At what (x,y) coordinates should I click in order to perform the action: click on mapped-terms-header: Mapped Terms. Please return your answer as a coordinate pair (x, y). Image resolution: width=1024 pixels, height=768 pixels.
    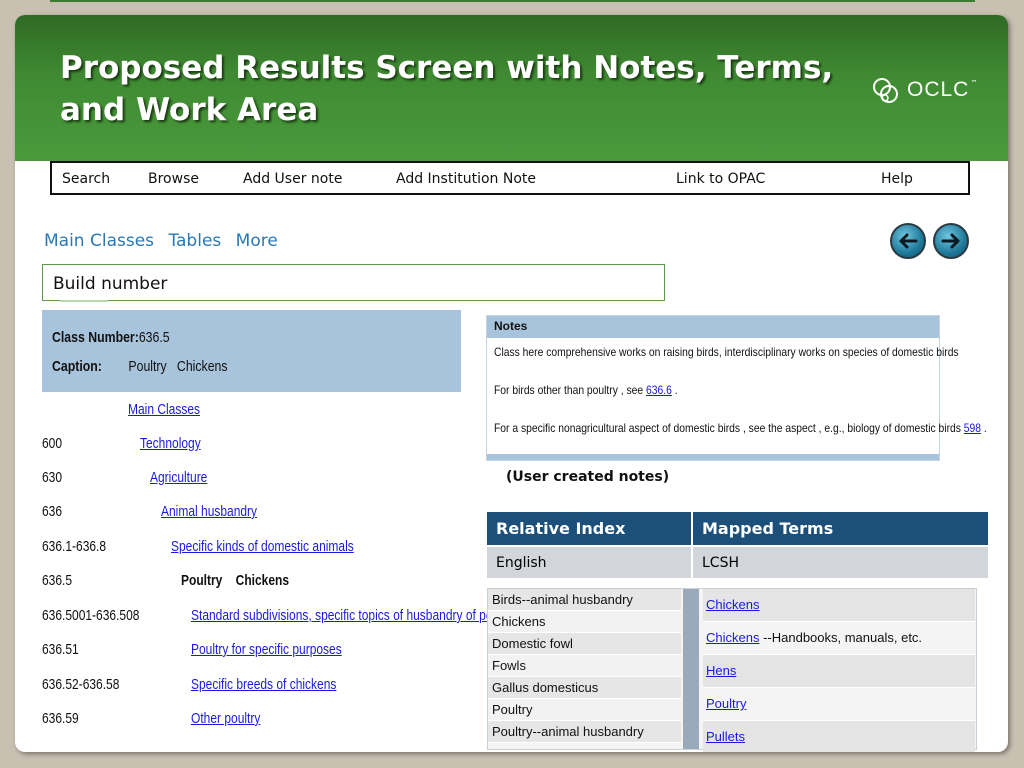
    Looking at the image, I should click on (841, 529).